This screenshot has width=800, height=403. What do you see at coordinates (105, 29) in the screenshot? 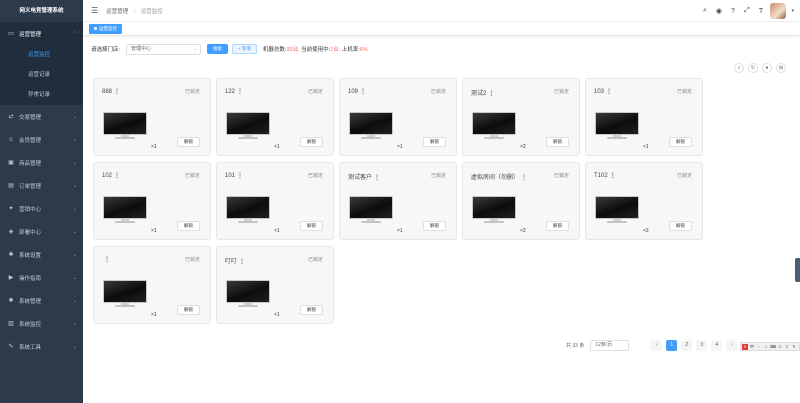
I see `tag-current: 运营监控` at bounding box center [105, 29].